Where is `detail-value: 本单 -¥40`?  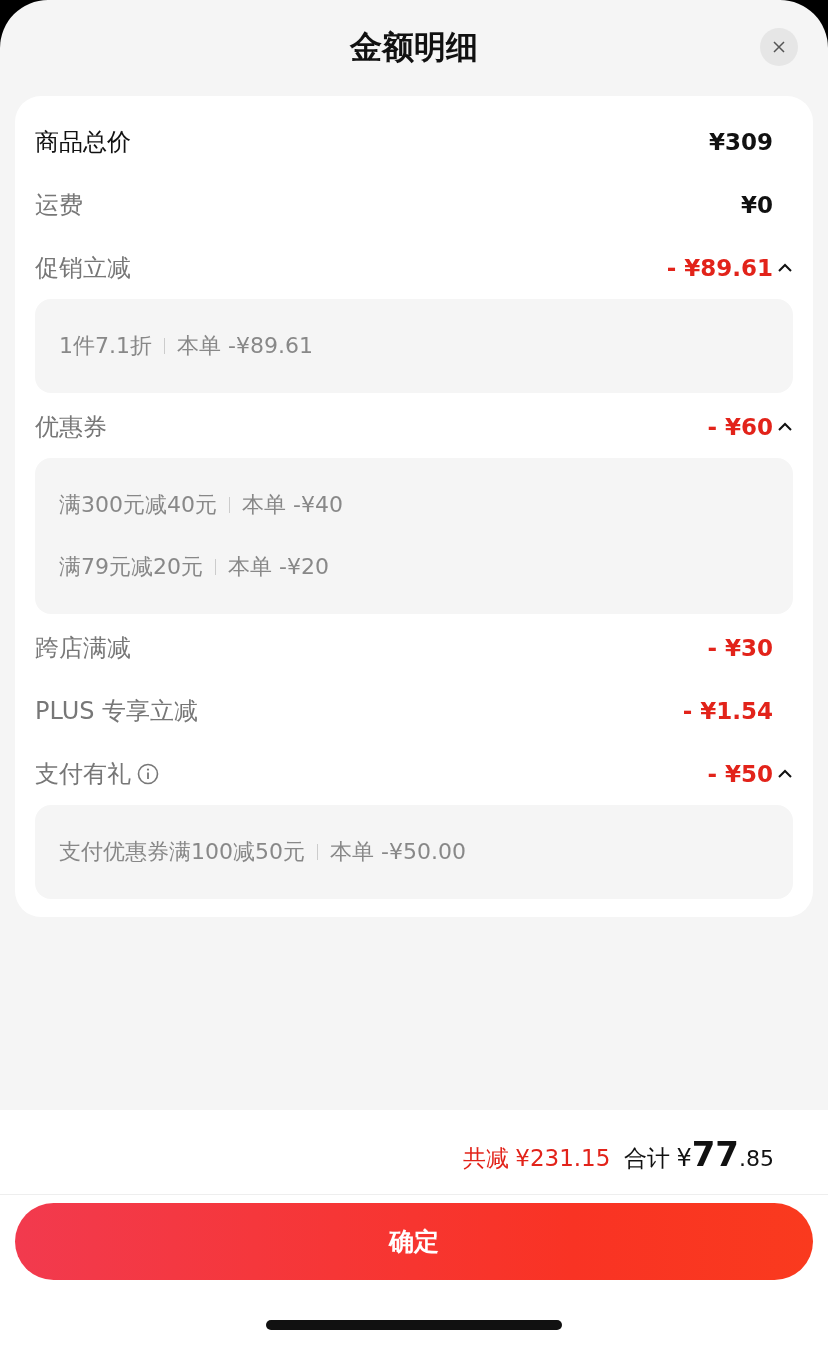 detail-value: 本单 -¥40 is located at coordinates (292, 505).